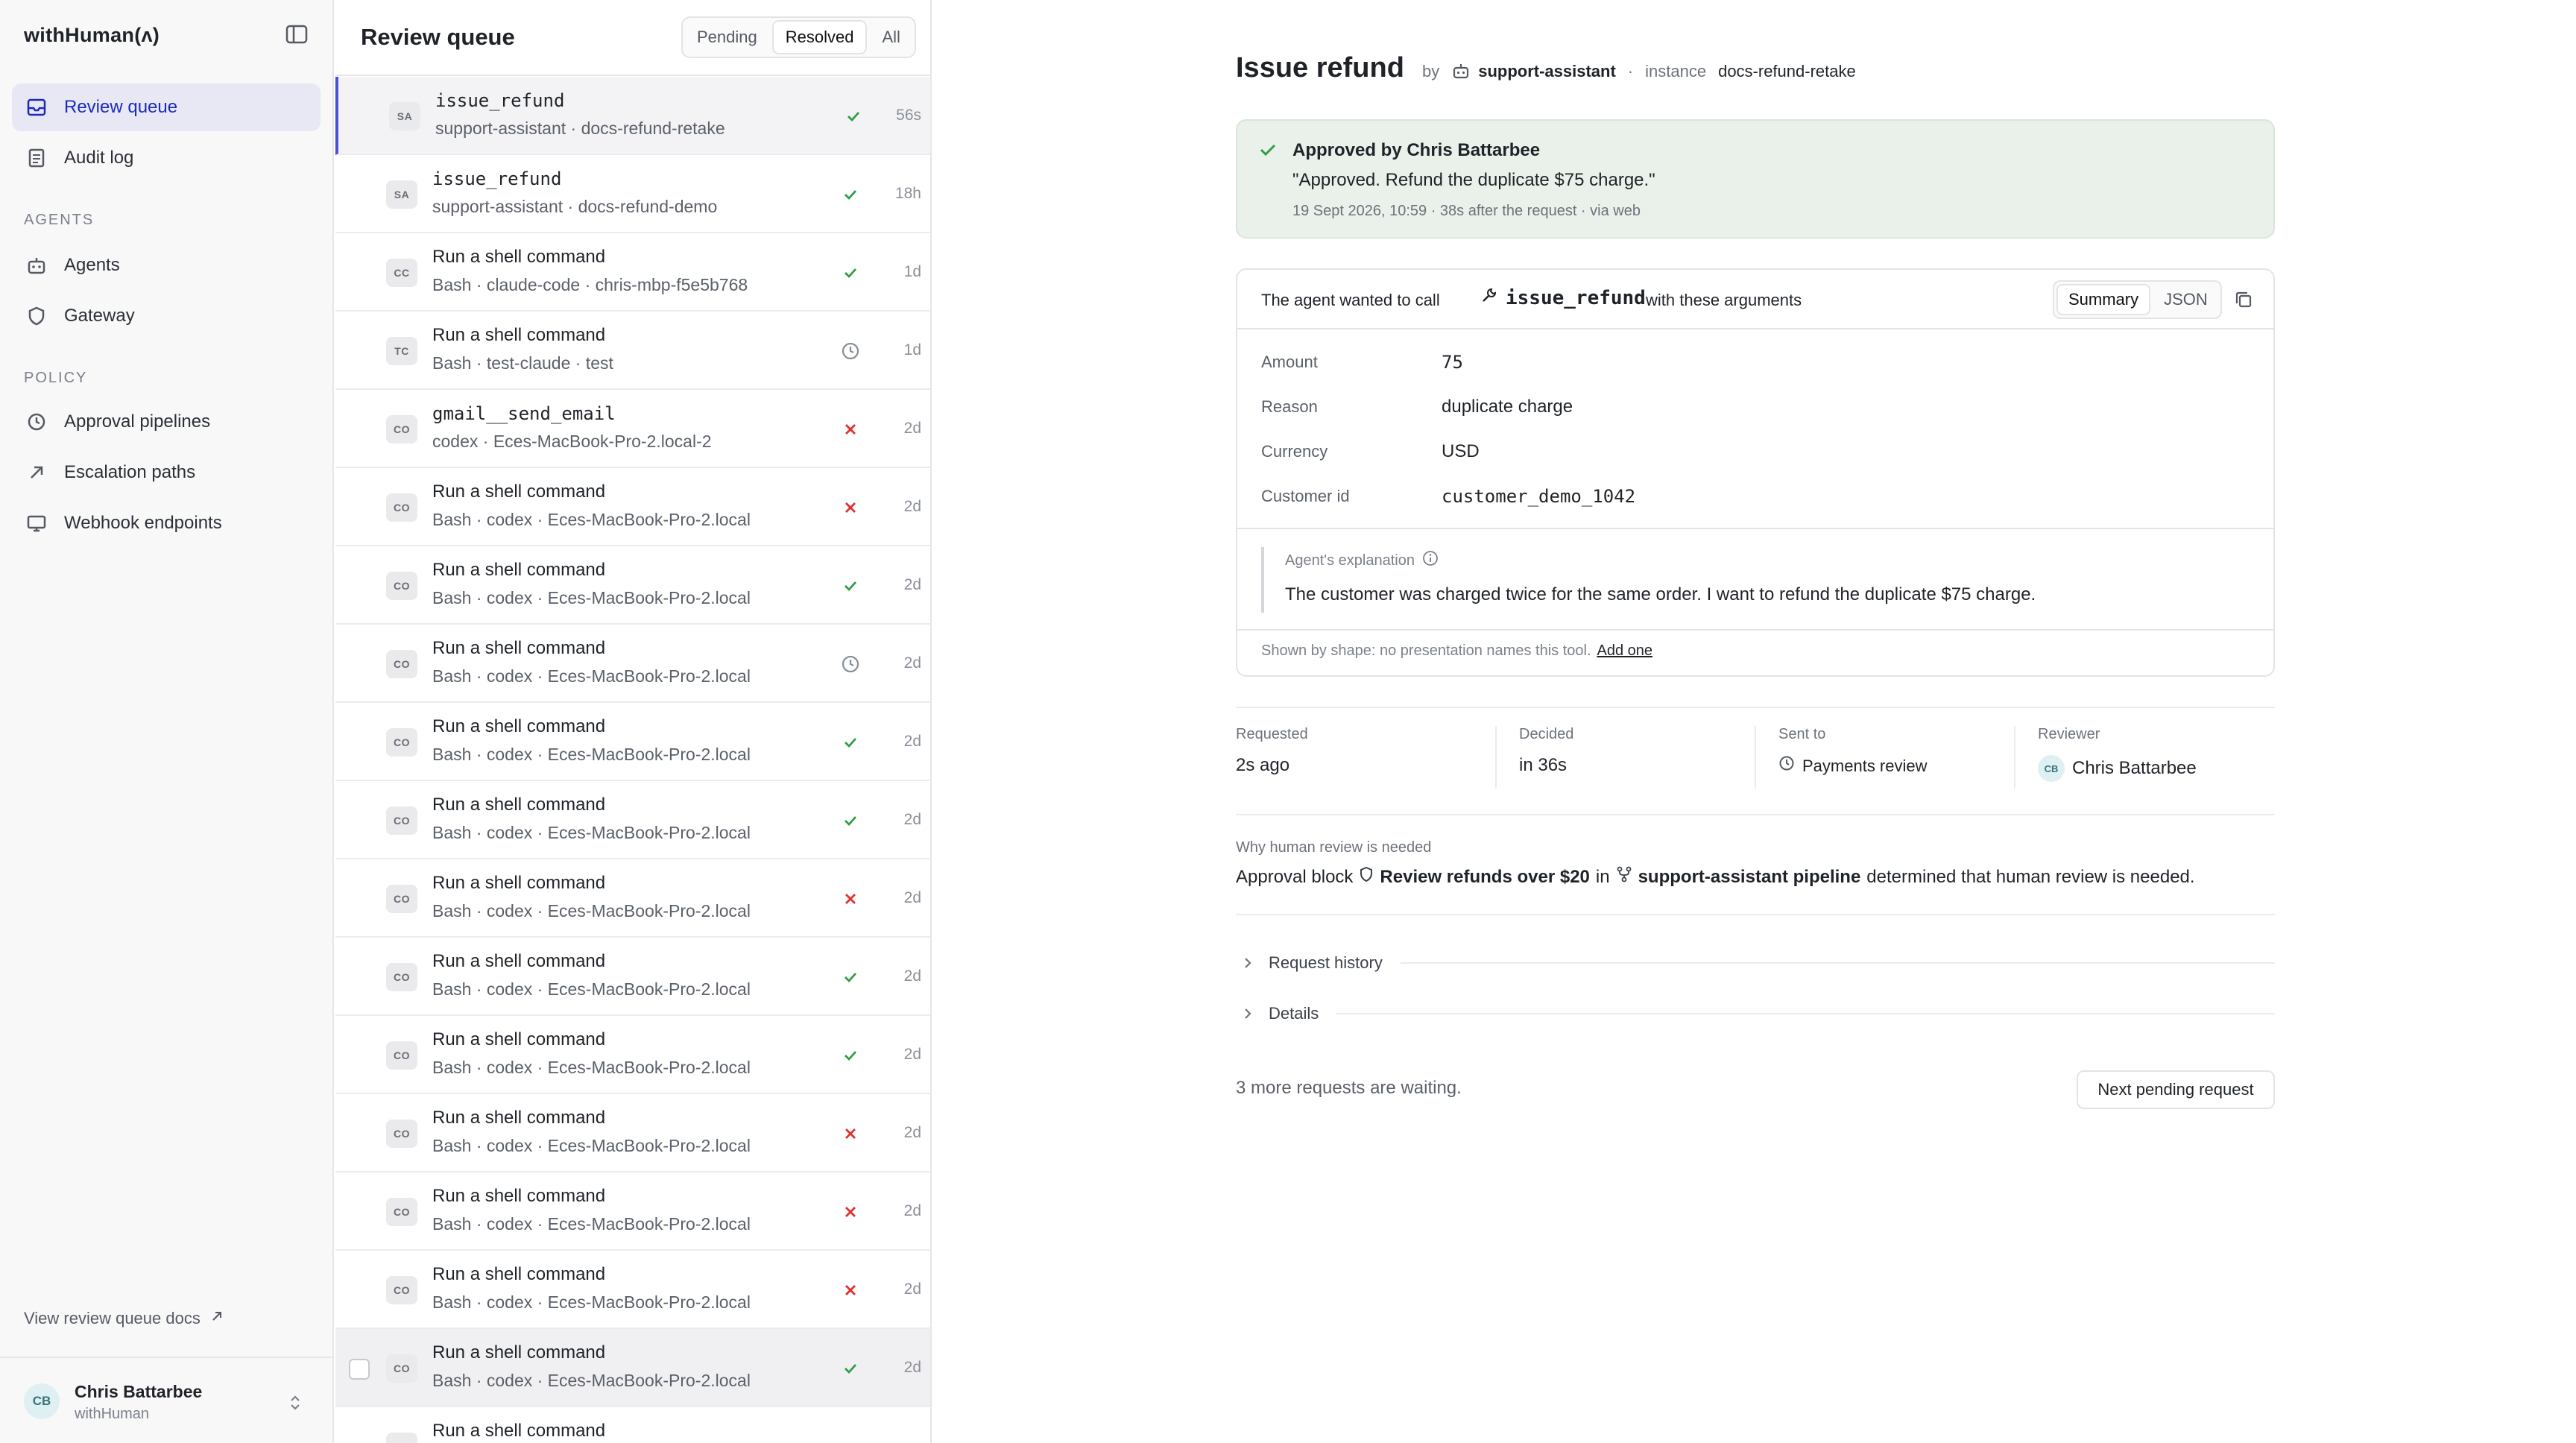  I want to click on chevron-right-icon, so click(1248, 1014).